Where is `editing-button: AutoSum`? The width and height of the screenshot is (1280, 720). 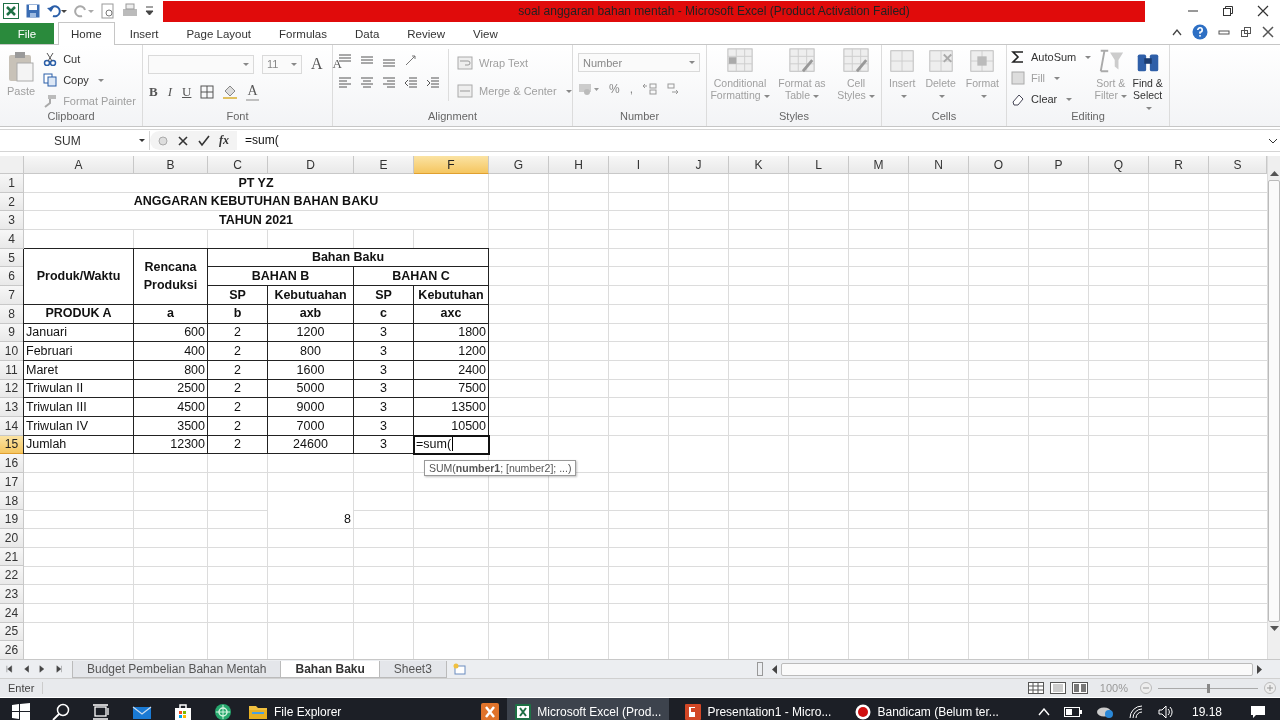
editing-button: AutoSum is located at coordinates (1051, 57).